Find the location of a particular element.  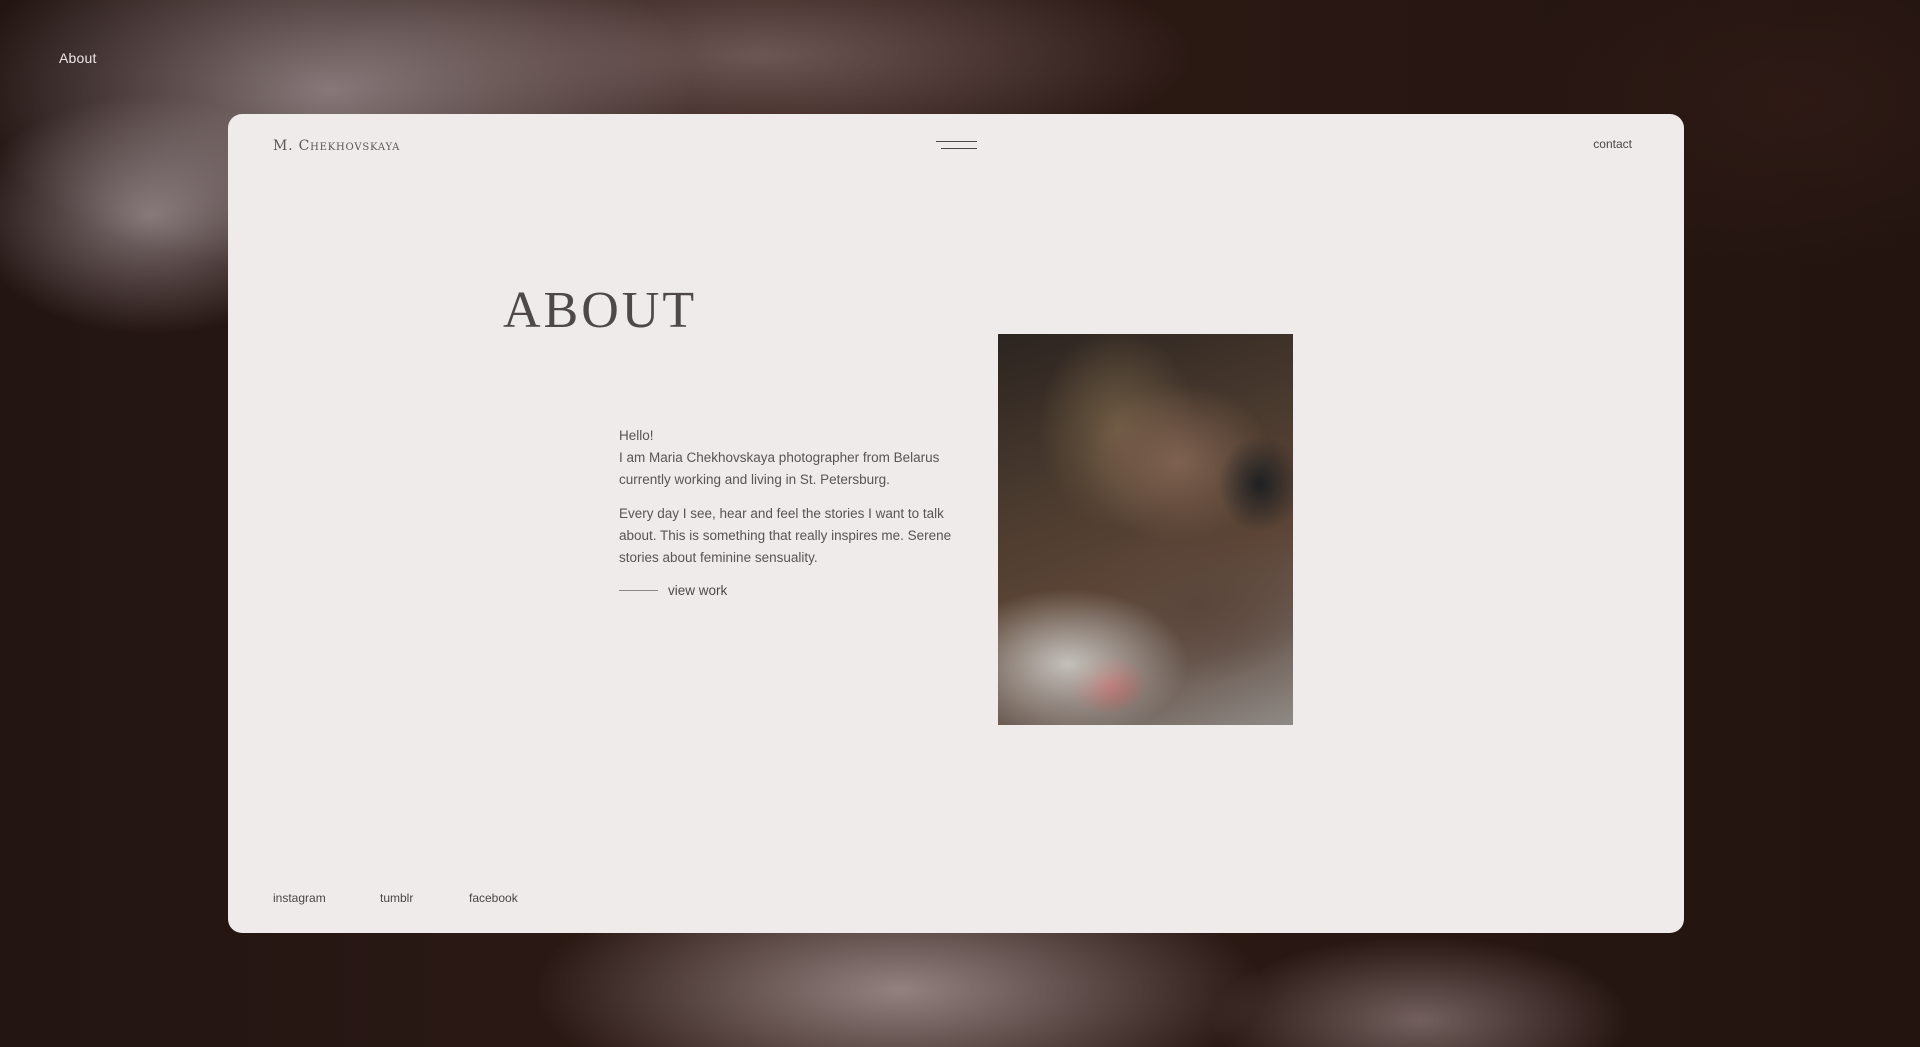

contact-link: contact is located at coordinates (1612, 144).